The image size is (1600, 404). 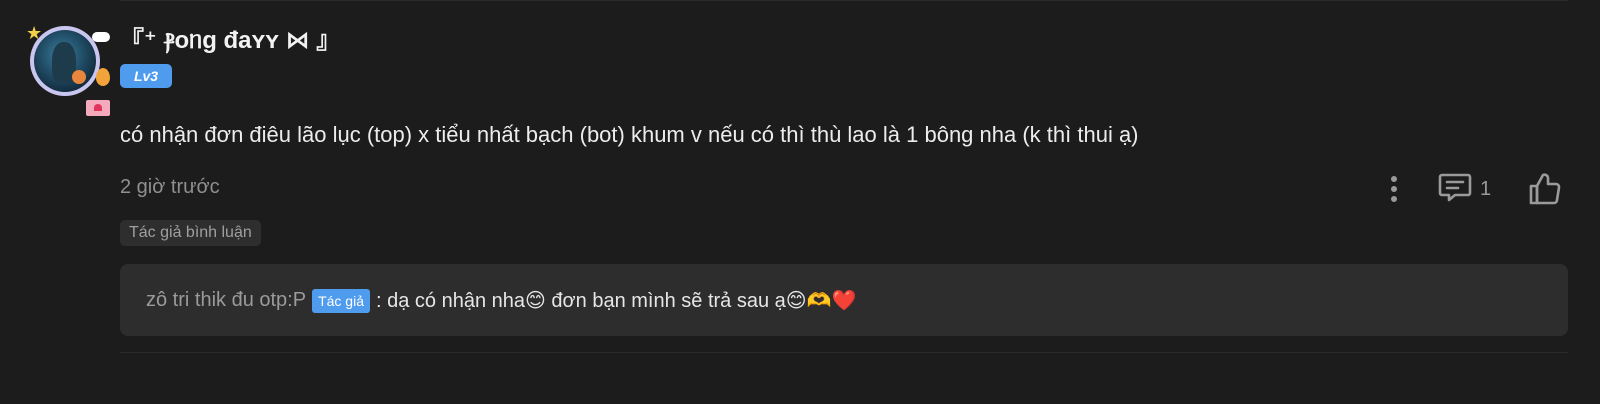 I want to click on more-vertical-icon, so click(x=1394, y=189).